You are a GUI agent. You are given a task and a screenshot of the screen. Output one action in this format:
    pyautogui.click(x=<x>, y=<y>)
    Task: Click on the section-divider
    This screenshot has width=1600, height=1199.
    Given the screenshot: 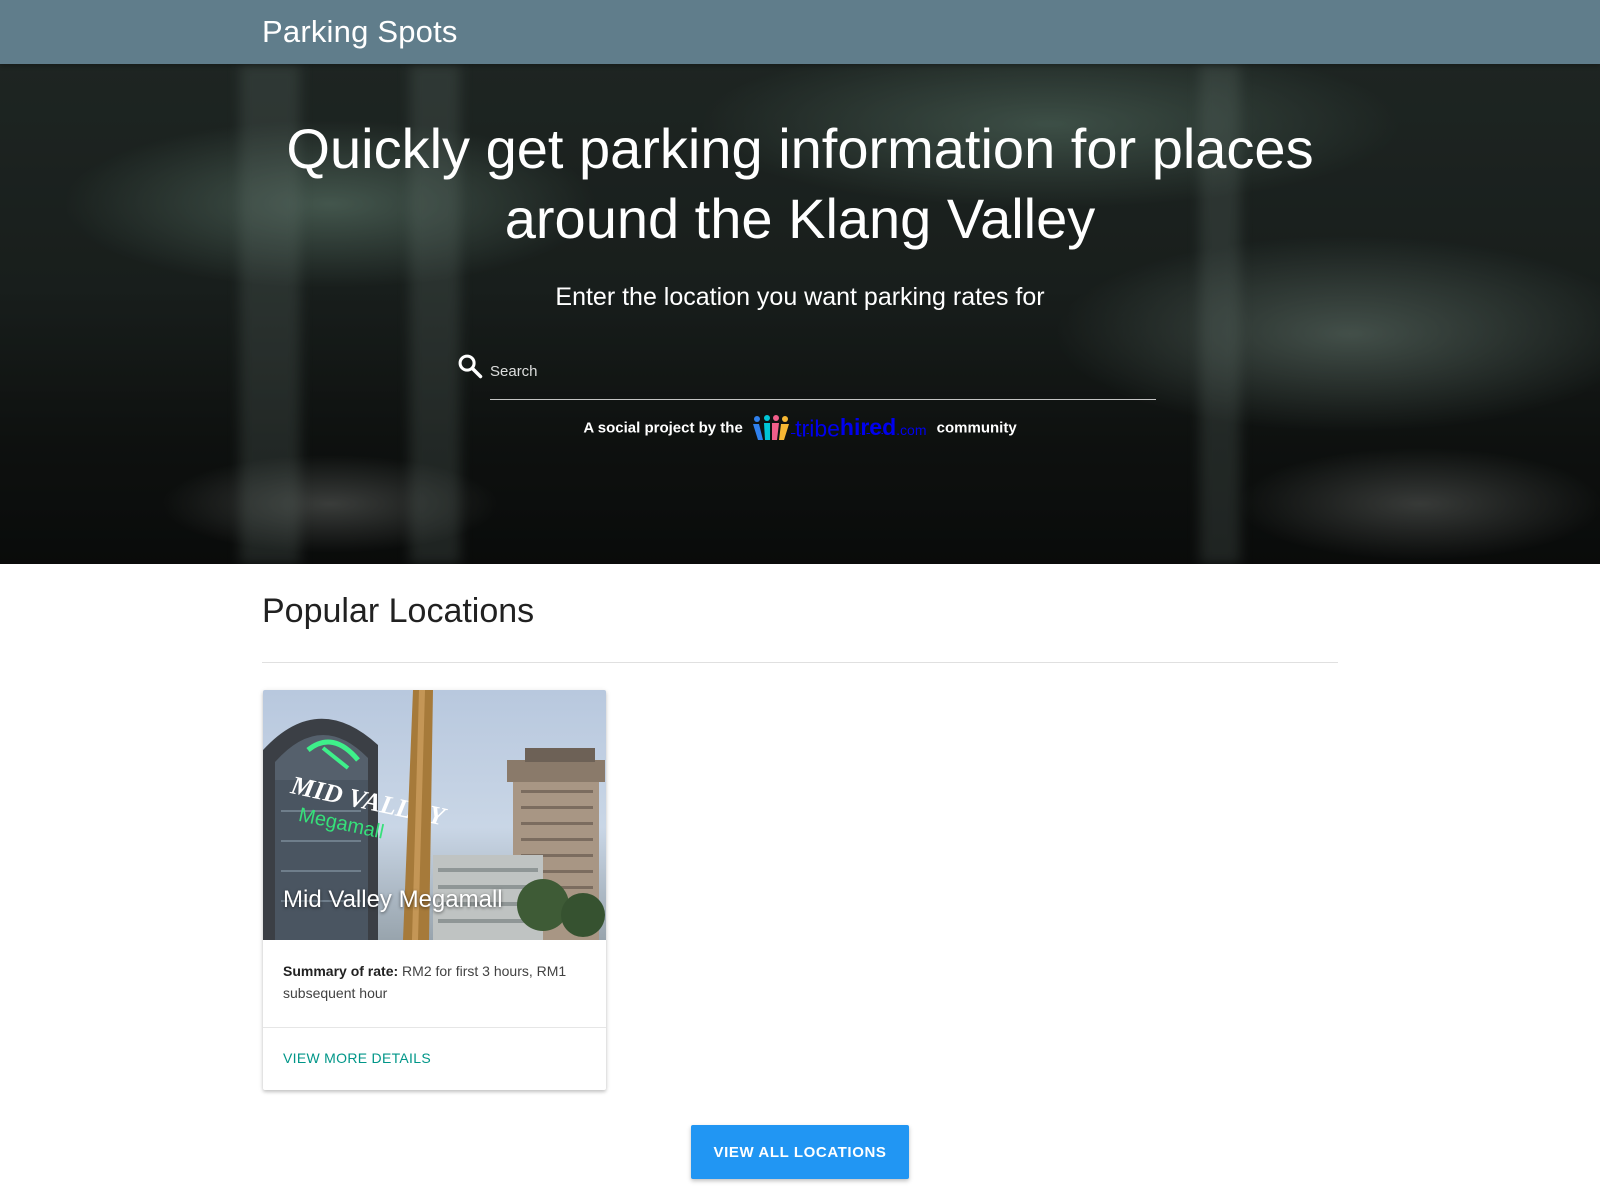 What is the action you would take?
    pyautogui.click(x=800, y=662)
    